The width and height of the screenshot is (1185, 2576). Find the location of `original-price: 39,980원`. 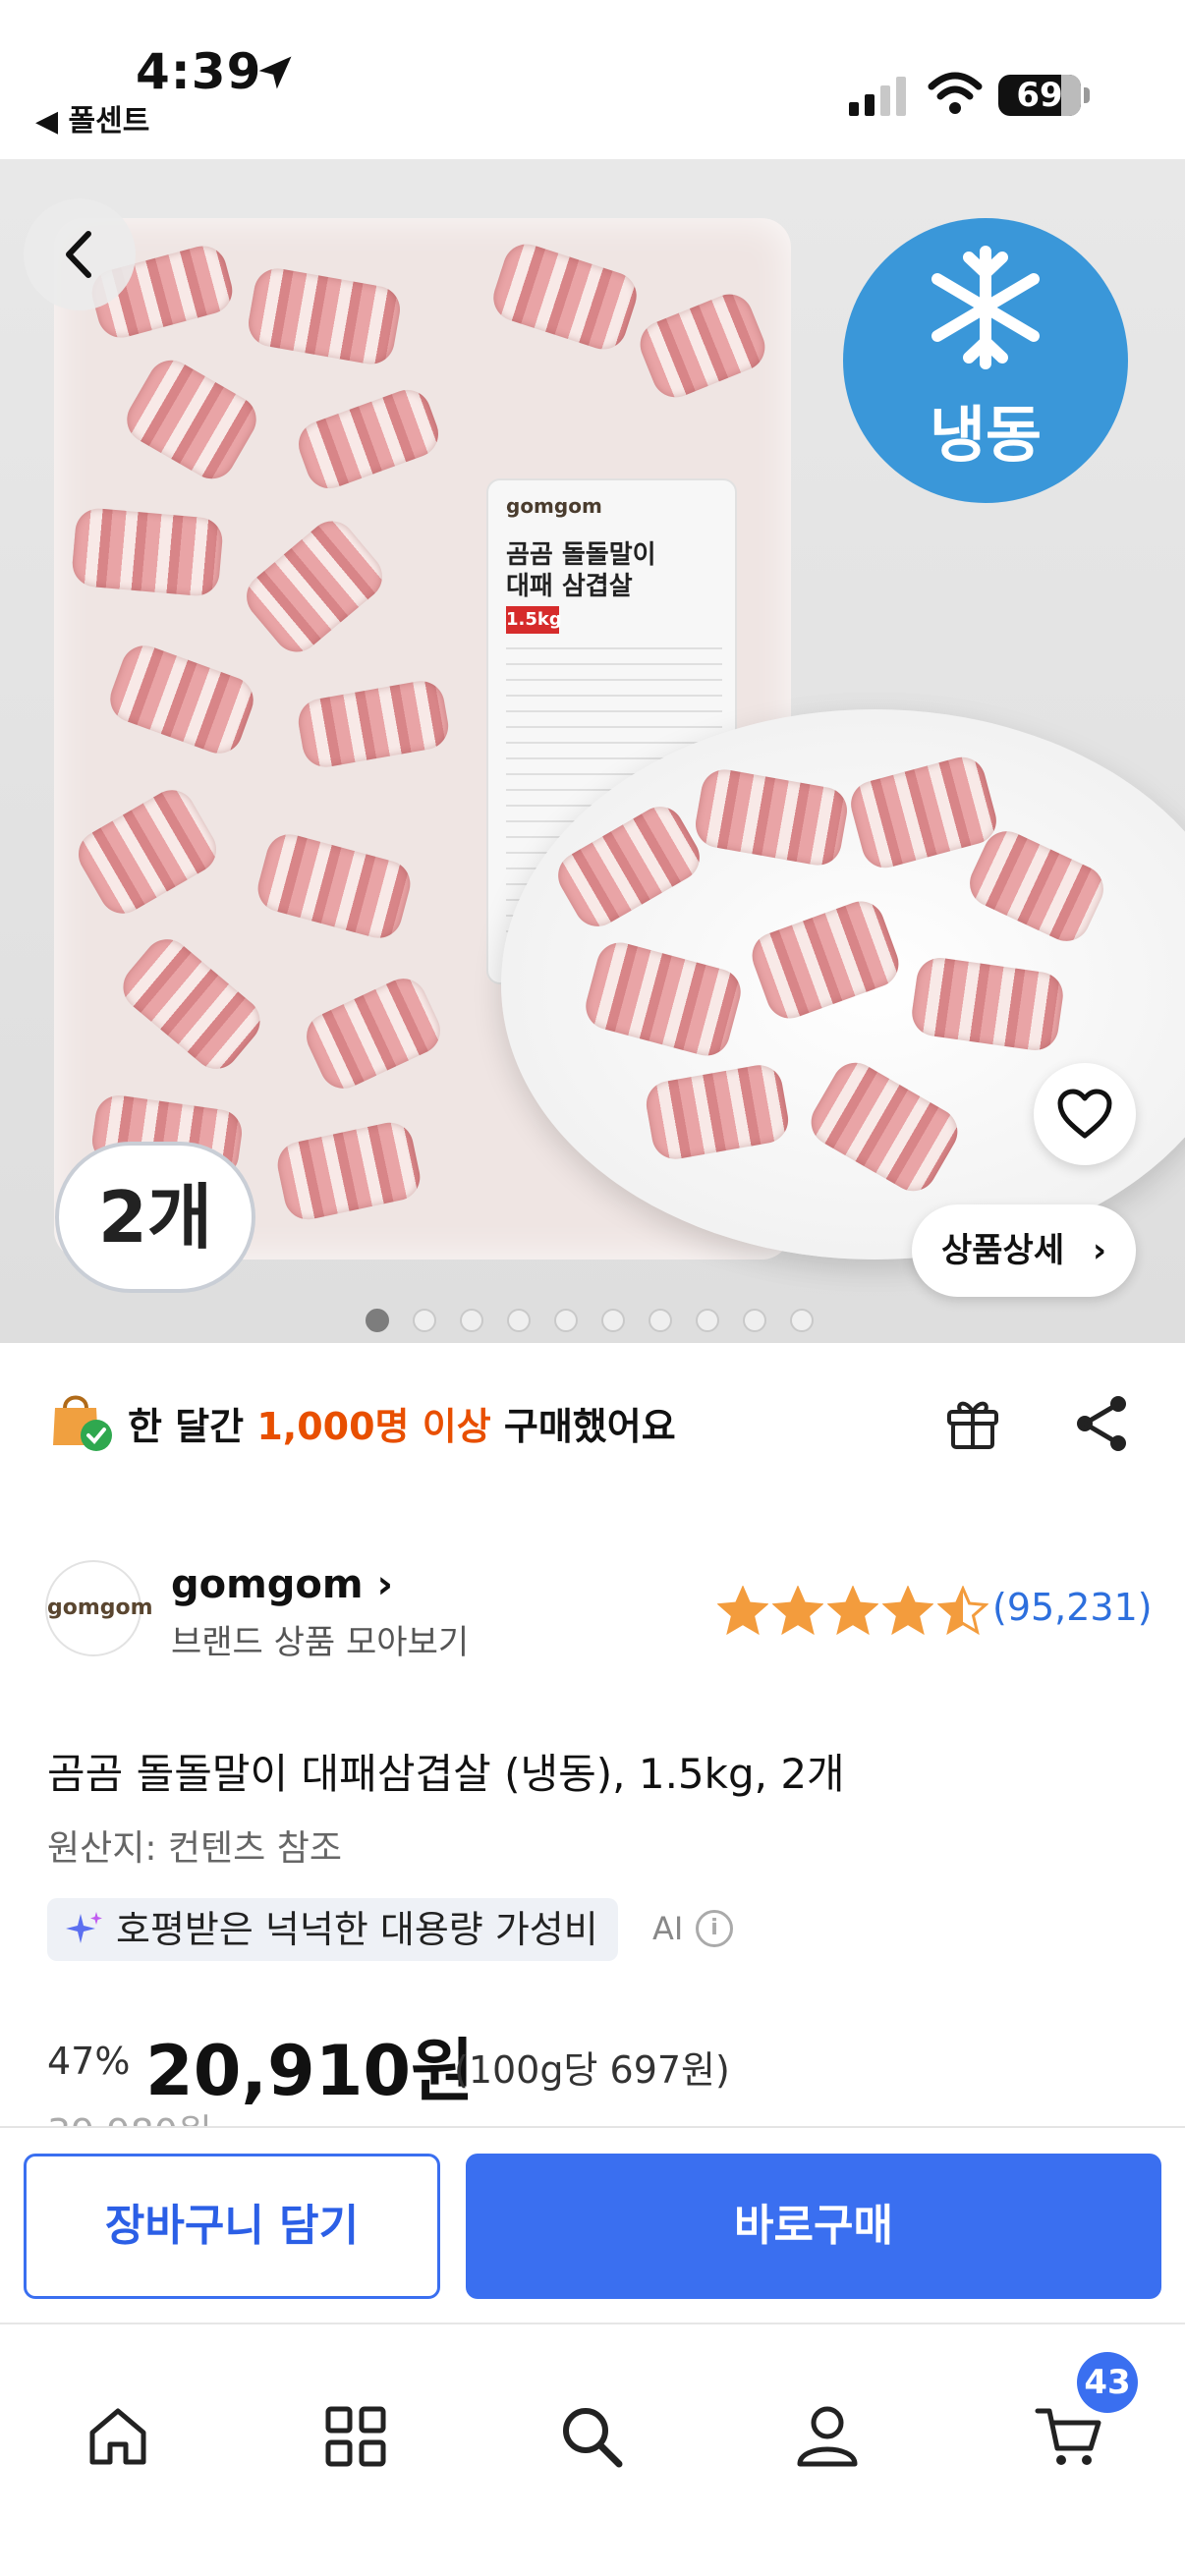

original-price: 39,980원 is located at coordinates (130, 2114).